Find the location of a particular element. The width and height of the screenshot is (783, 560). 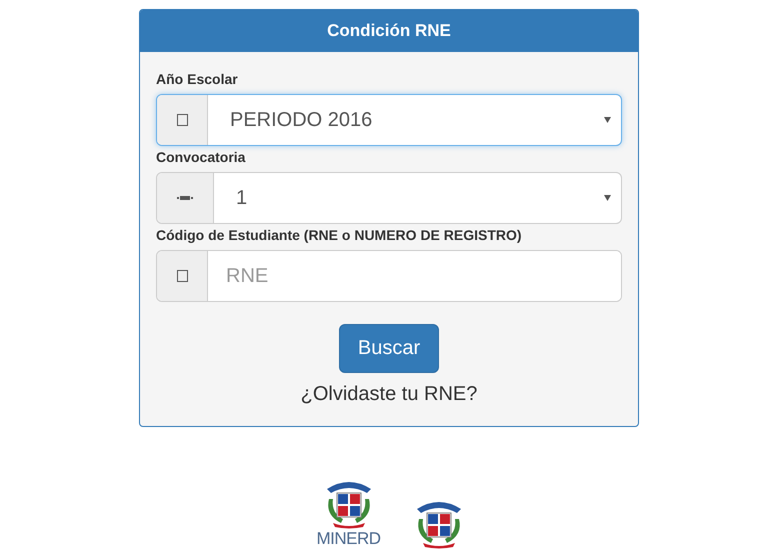

field-label: Código de Estudiante (RNE o NUMERO DE REGISTRO) is located at coordinates (339, 235).